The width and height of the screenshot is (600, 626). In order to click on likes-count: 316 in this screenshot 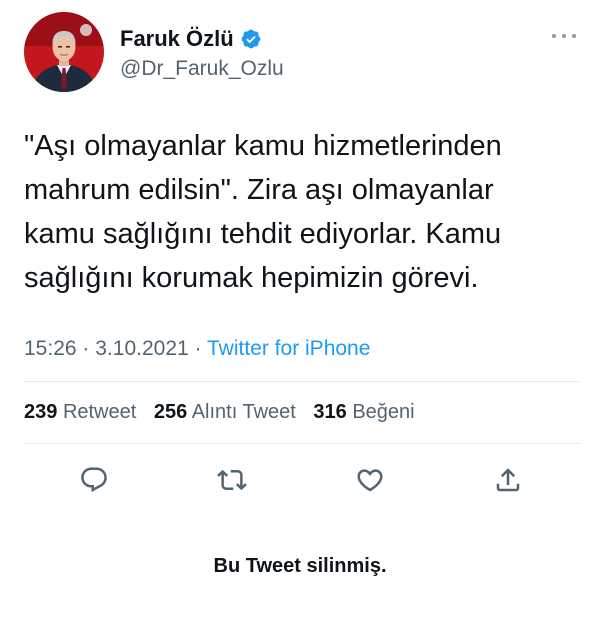, I will do `click(330, 412)`.